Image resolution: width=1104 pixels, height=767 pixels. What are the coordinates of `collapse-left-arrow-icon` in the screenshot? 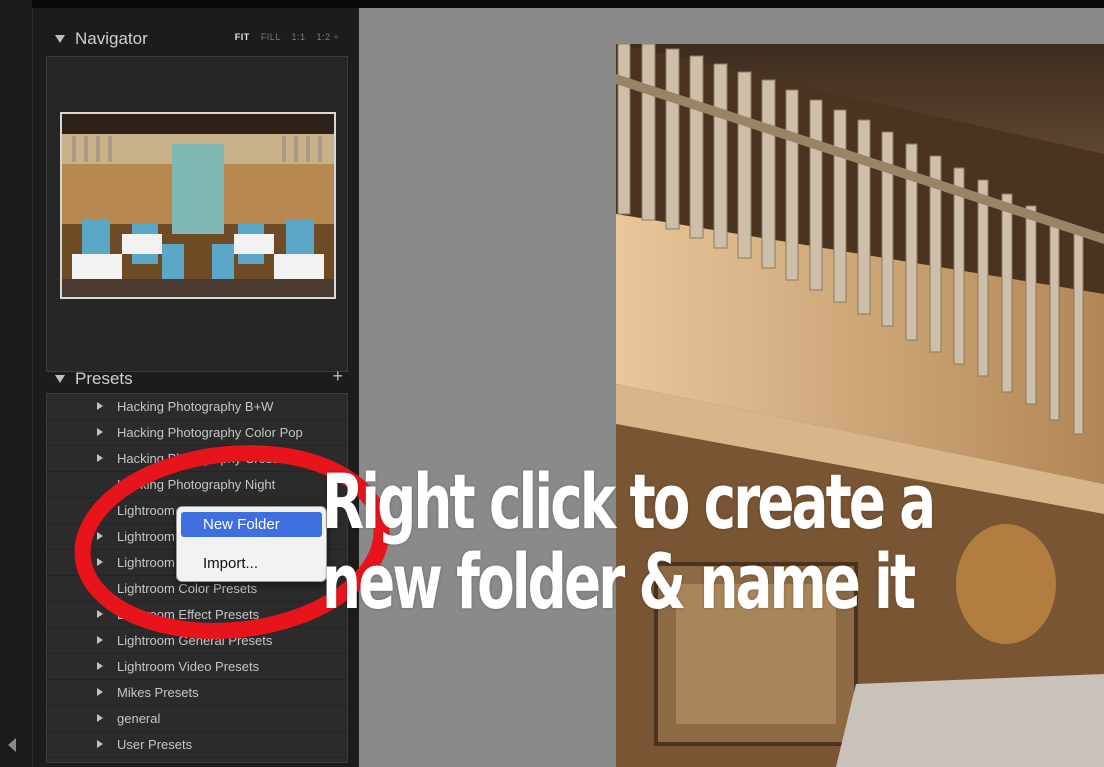 It's located at (12, 745).